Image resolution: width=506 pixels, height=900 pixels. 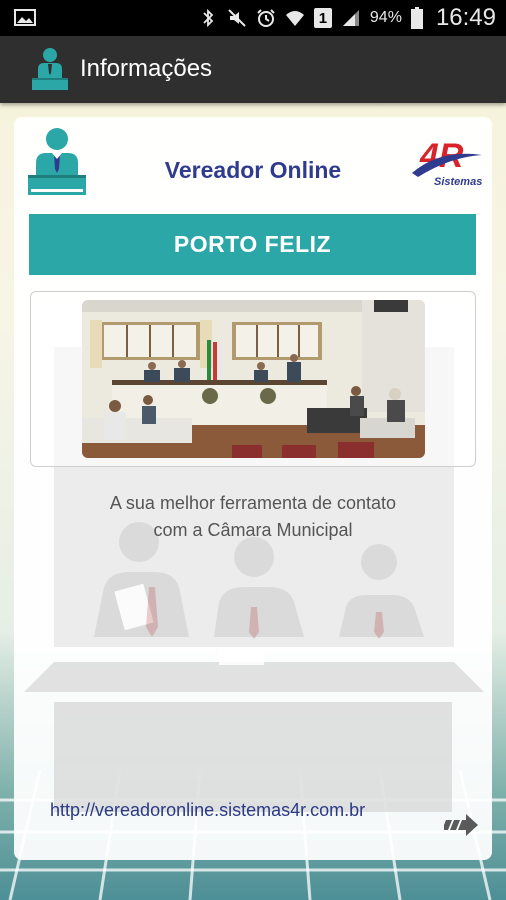 I want to click on city-banner: PORTO FELIZ, so click(x=252, y=244).